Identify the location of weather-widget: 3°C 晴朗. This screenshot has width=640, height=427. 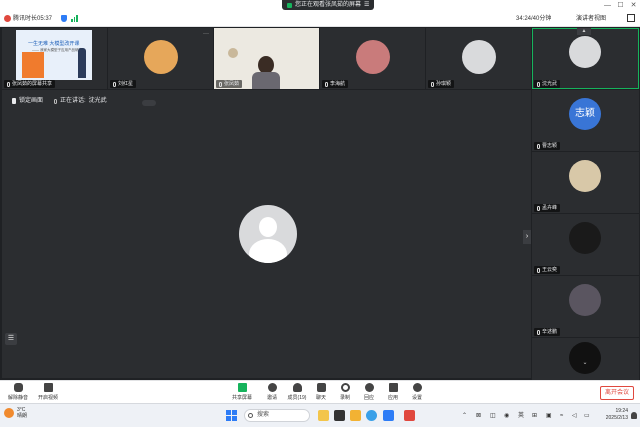
(15, 413).